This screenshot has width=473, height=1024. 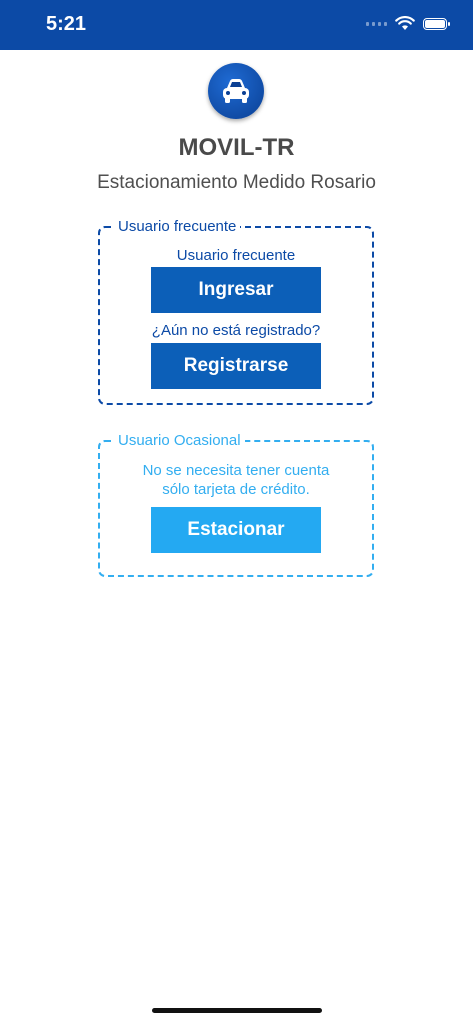 I want to click on app-subtitle: Estacionamiento Medido Rosario, so click(x=236, y=182).